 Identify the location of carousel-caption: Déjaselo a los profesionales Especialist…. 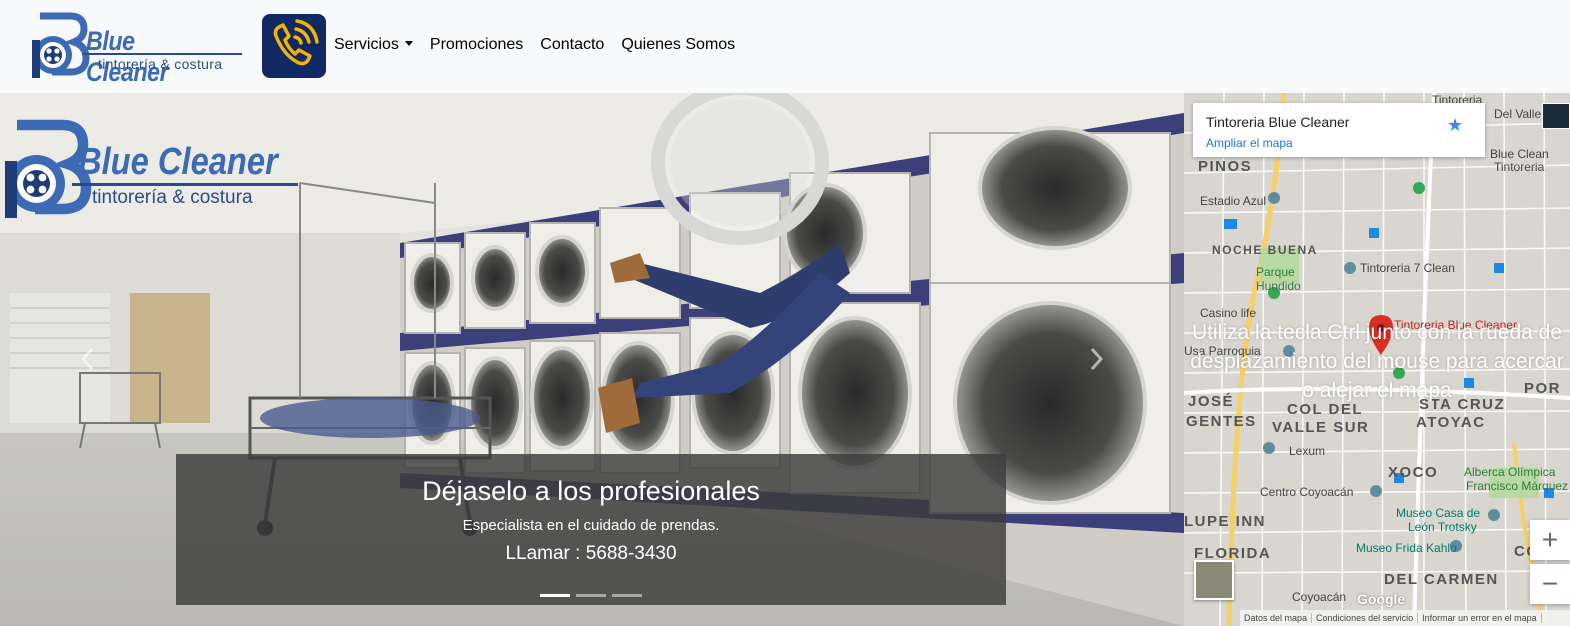
(591, 529).